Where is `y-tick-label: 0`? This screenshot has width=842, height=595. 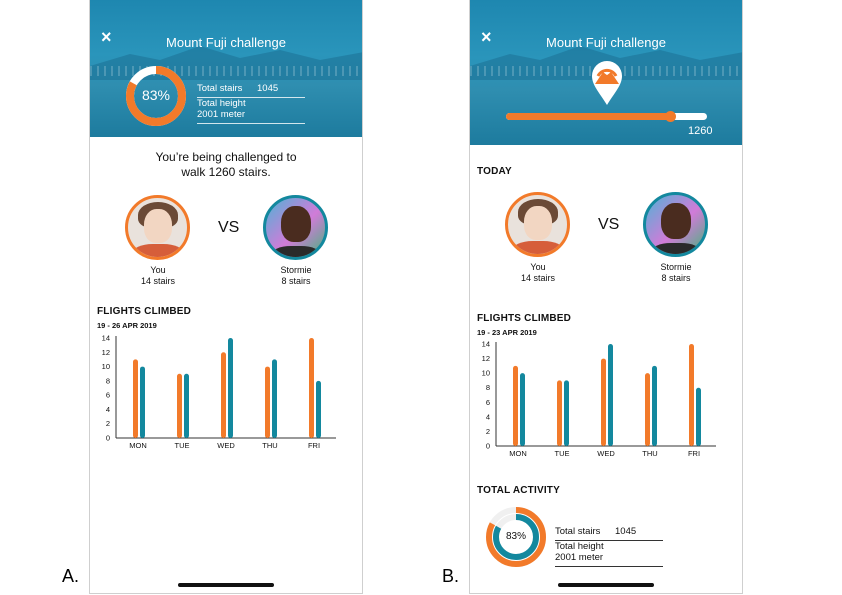 y-tick-label: 0 is located at coordinates (108, 438).